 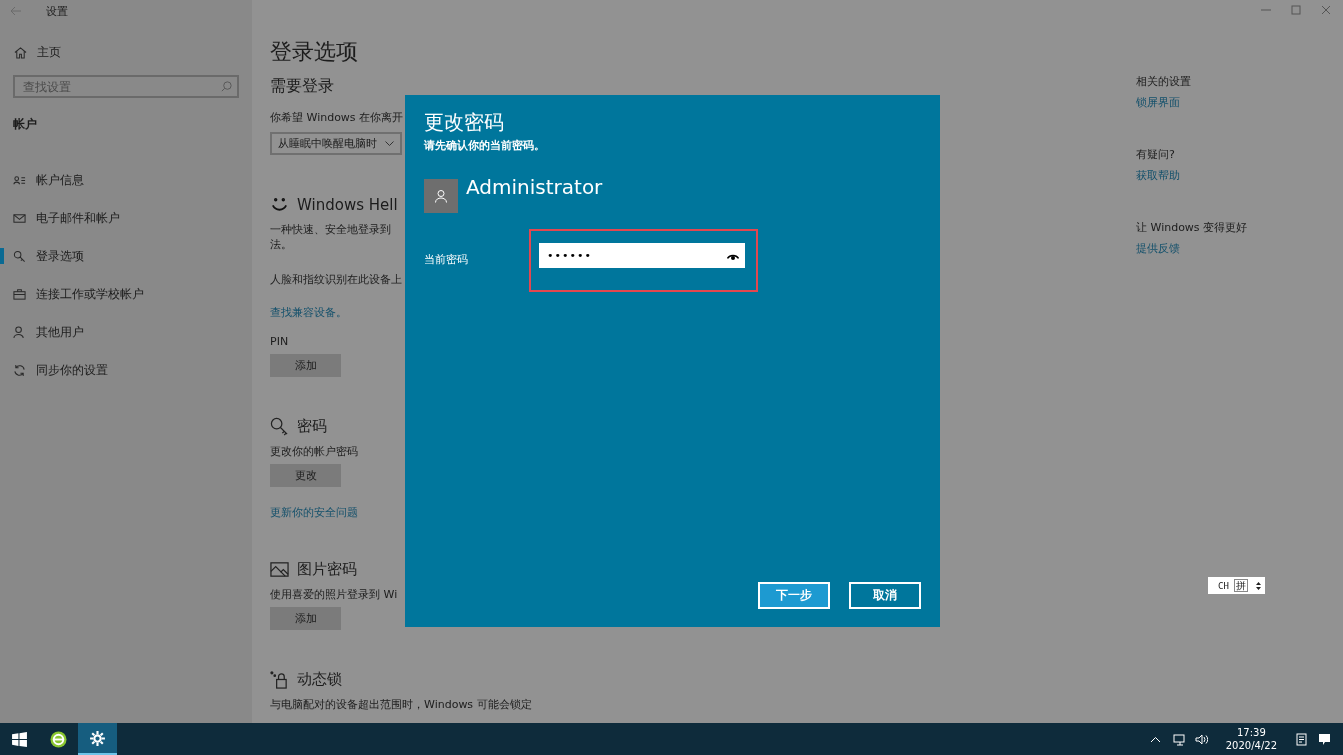 I want to click on settings-icon, so click(x=97, y=738).